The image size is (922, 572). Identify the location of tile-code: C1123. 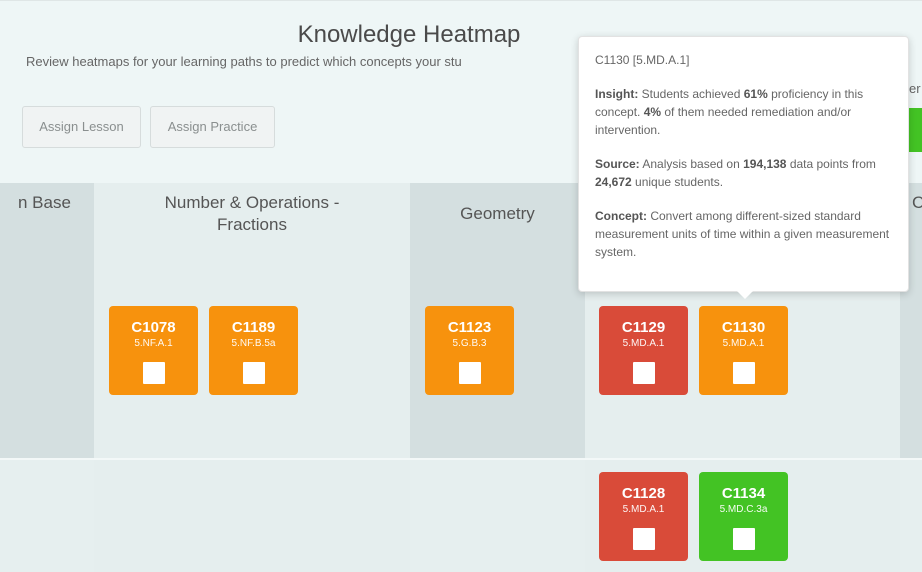
(469, 327).